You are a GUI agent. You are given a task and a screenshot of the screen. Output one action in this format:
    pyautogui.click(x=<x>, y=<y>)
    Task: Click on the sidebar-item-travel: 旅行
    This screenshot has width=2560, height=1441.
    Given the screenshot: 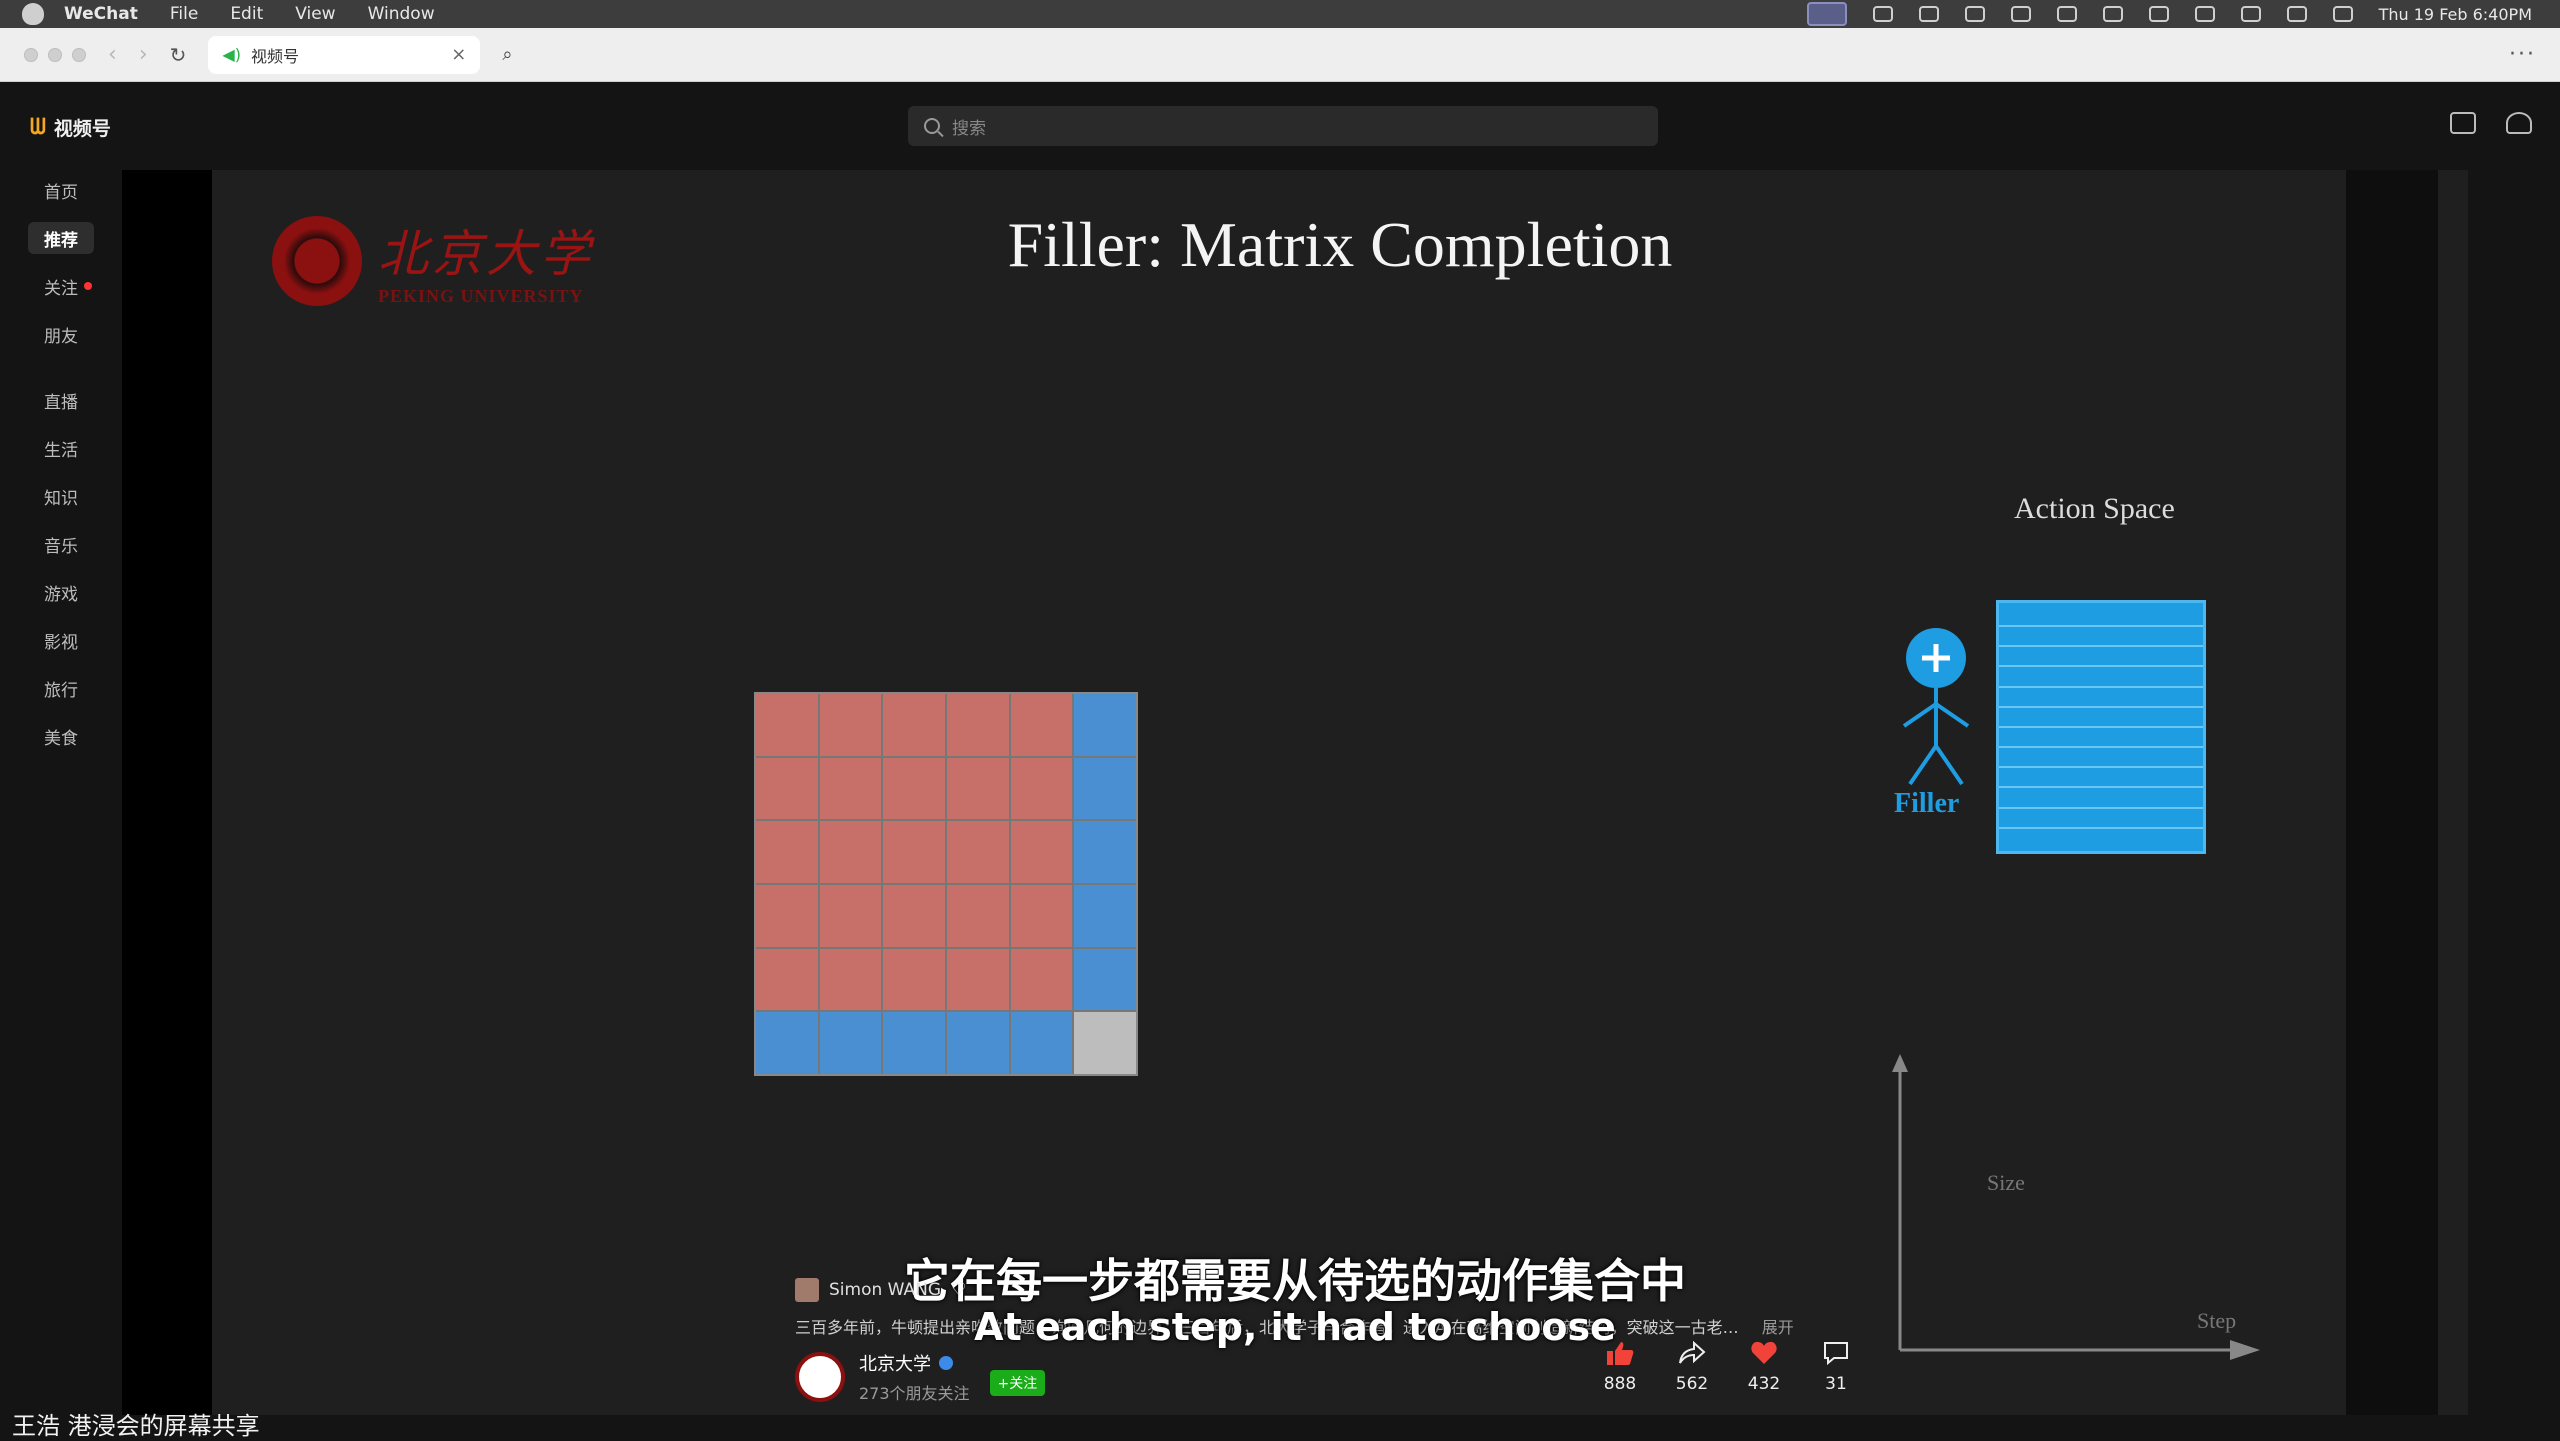 What is the action you would take?
    pyautogui.click(x=61, y=688)
    